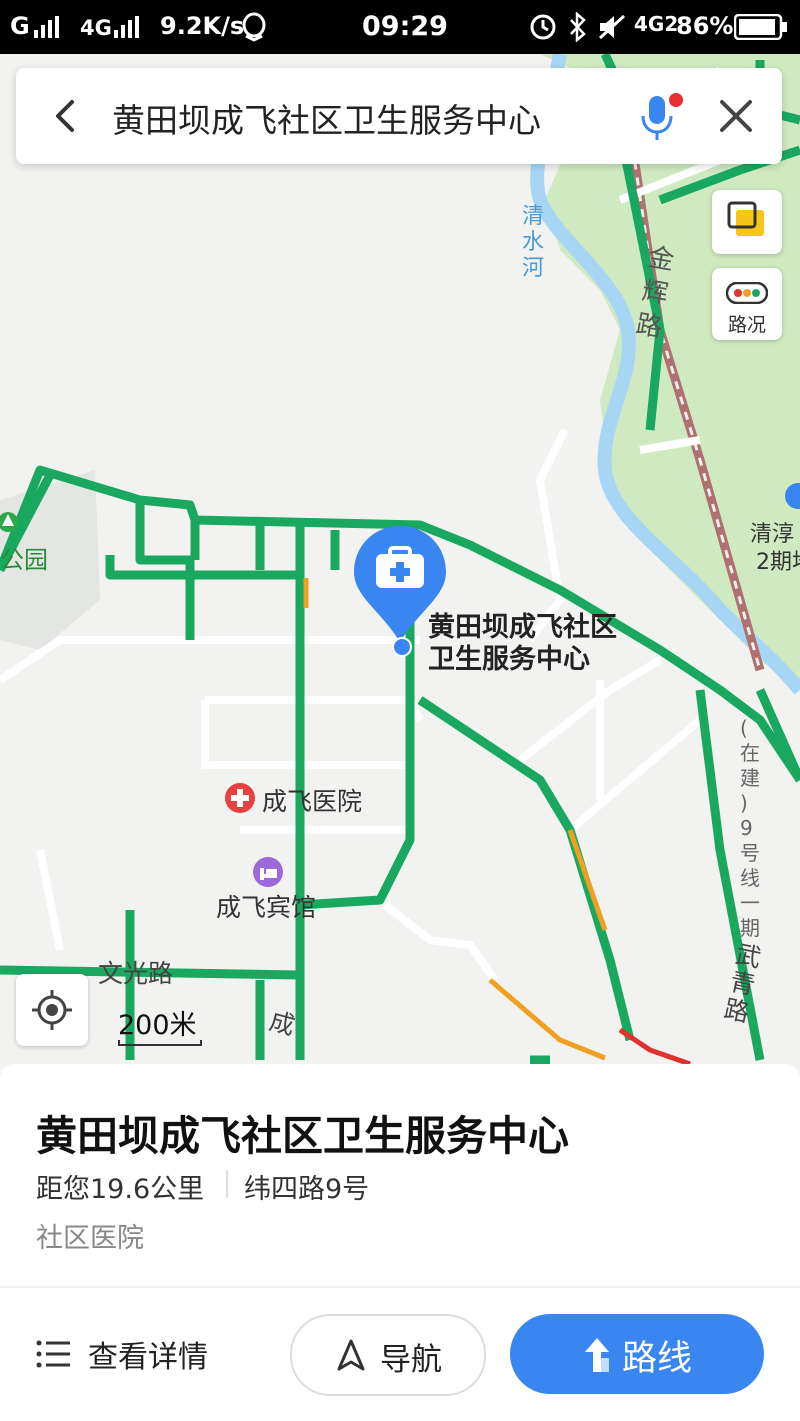 Image resolution: width=800 pixels, height=1421 pixels. What do you see at coordinates (405, 26) in the screenshot?
I see `clock: 09:29` at bounding box center [405, 26].